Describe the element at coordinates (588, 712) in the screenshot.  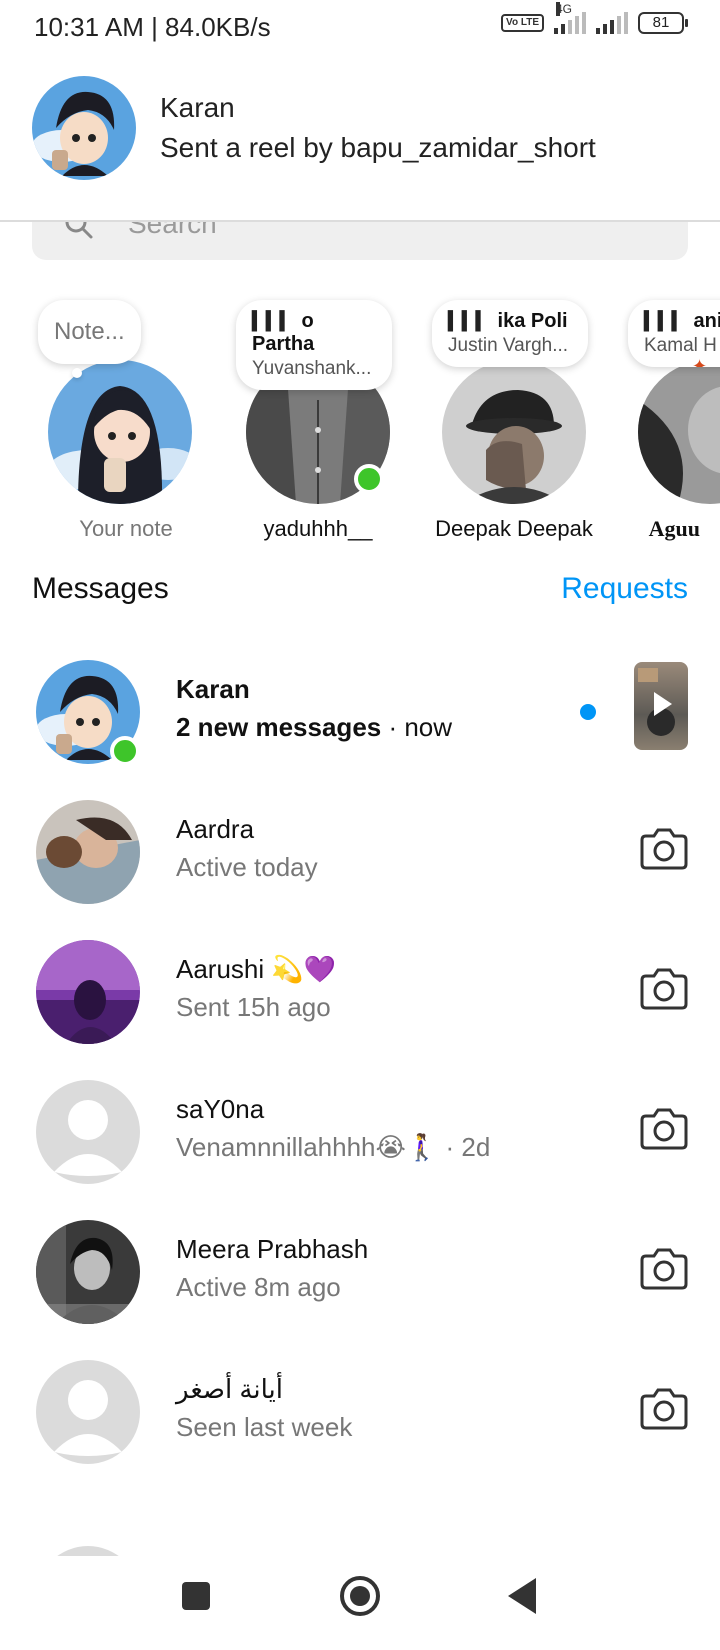
I see `unread-indicator` at that location.